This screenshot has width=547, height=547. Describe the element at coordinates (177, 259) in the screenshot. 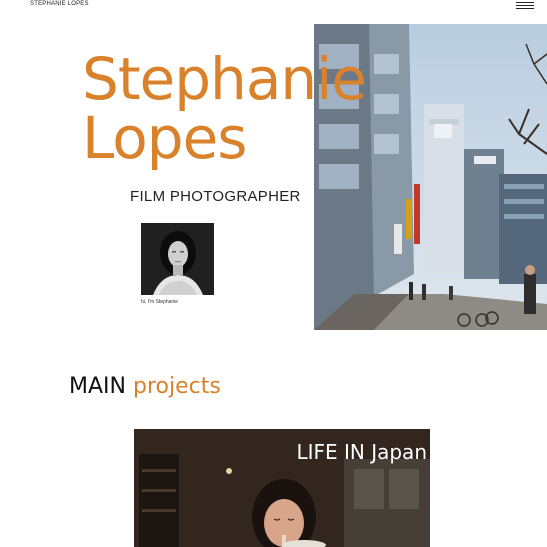

I see `portrait-photo` at that location.